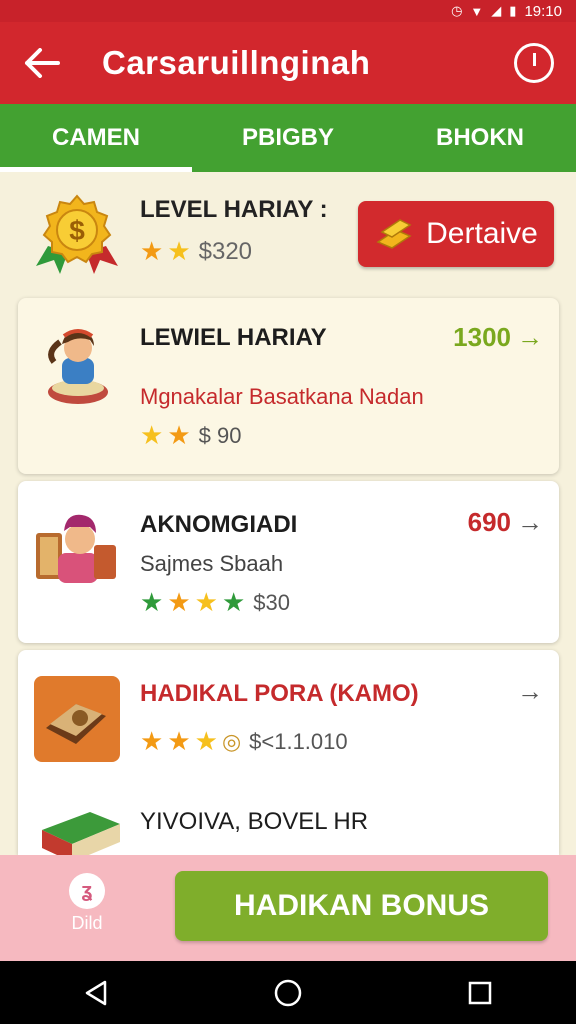 Image resolution: width=576 pixels, height=1024 pixels. I want to click on level-header: $ LEVEL HARIAY : ★ ★ $320 Dertaive, so click(288, 231).